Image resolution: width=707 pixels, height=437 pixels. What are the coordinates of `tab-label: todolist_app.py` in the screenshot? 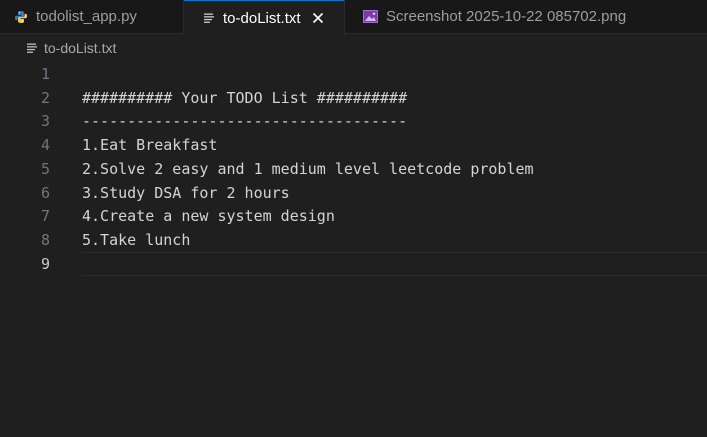 It's located at (86, 16).